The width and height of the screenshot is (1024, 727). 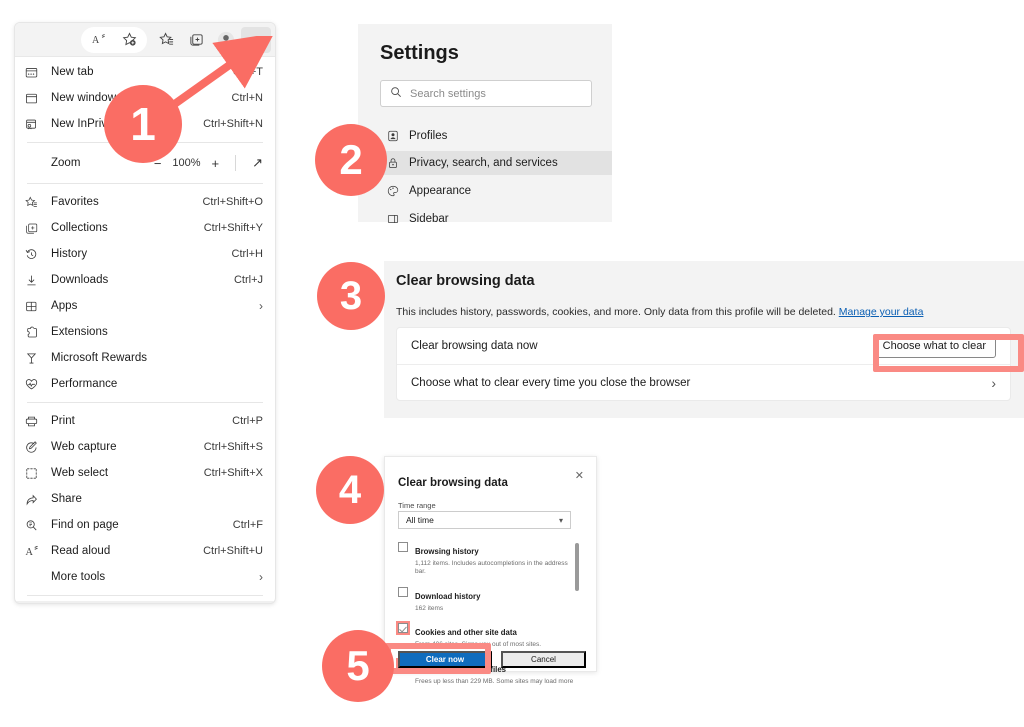 What do you see at coordinates (145, 473) in the screenshot?
I see `menu-item-web-select: Web select Ctrl+Shift+X` at bounding box center [145, 473].